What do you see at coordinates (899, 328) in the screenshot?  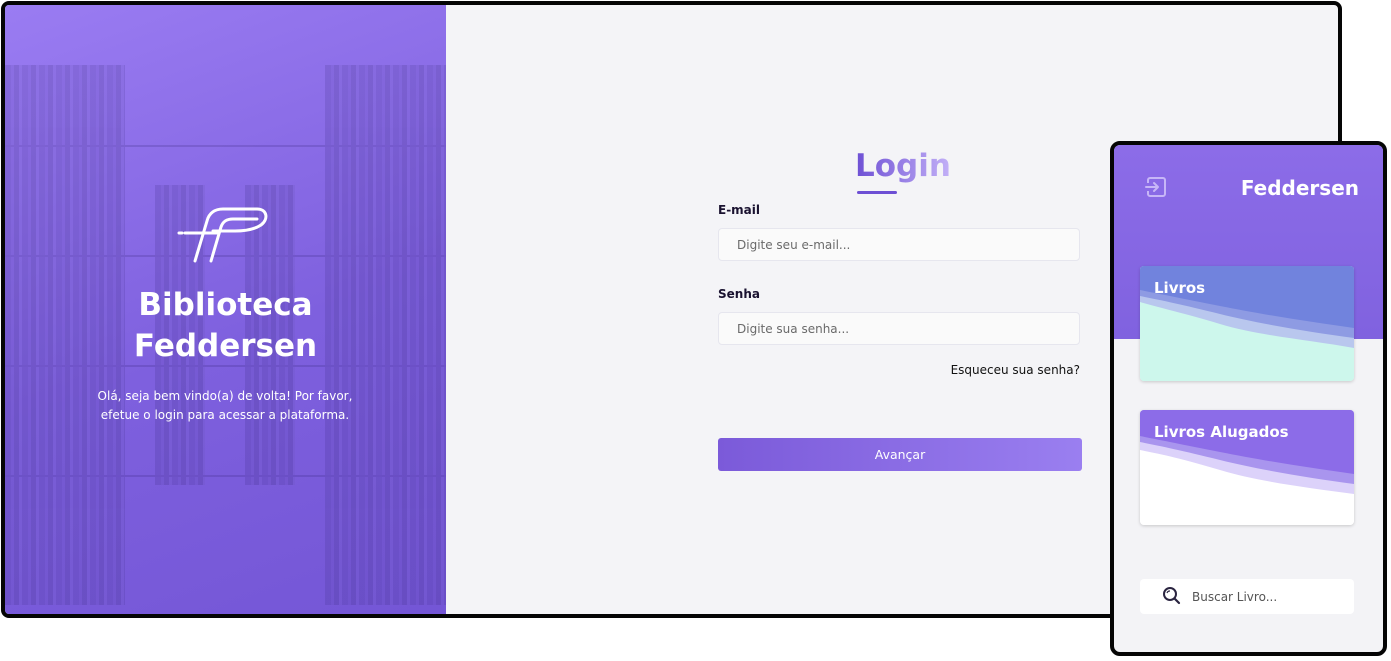 I see `password-field` at bounding box center [899, 328].